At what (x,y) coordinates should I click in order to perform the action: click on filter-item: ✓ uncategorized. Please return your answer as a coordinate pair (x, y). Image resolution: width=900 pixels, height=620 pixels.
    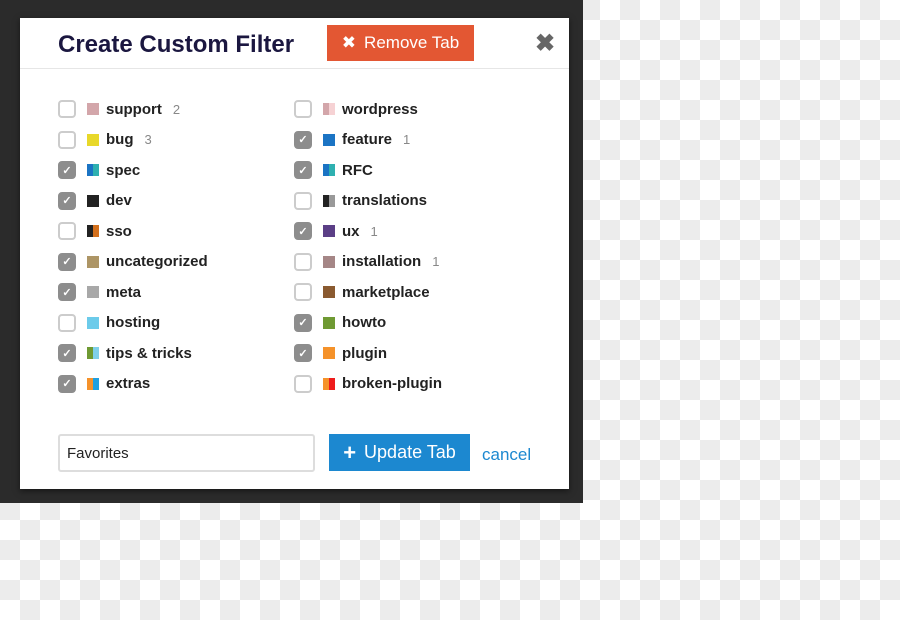
    Looking at the image, I should click on (133, 262).